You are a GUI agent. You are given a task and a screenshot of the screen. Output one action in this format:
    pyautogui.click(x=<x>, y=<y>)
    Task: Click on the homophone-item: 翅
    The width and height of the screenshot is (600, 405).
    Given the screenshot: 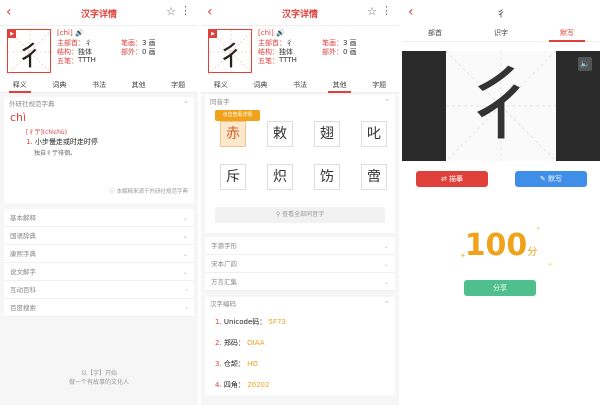 What is the action you would take?
    pyautogui.click(x=327, y=134)
    